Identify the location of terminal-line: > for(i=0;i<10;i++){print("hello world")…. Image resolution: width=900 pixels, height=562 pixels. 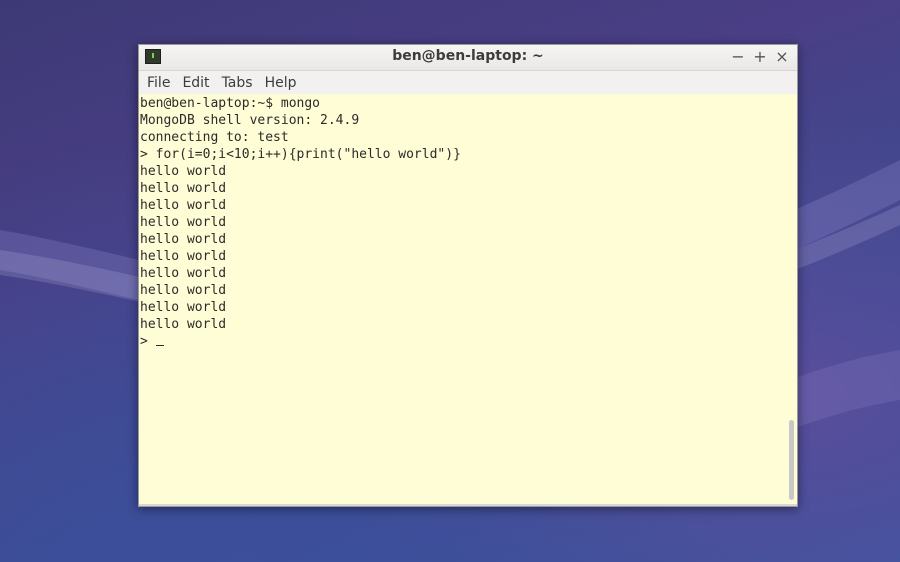
(300, 154).